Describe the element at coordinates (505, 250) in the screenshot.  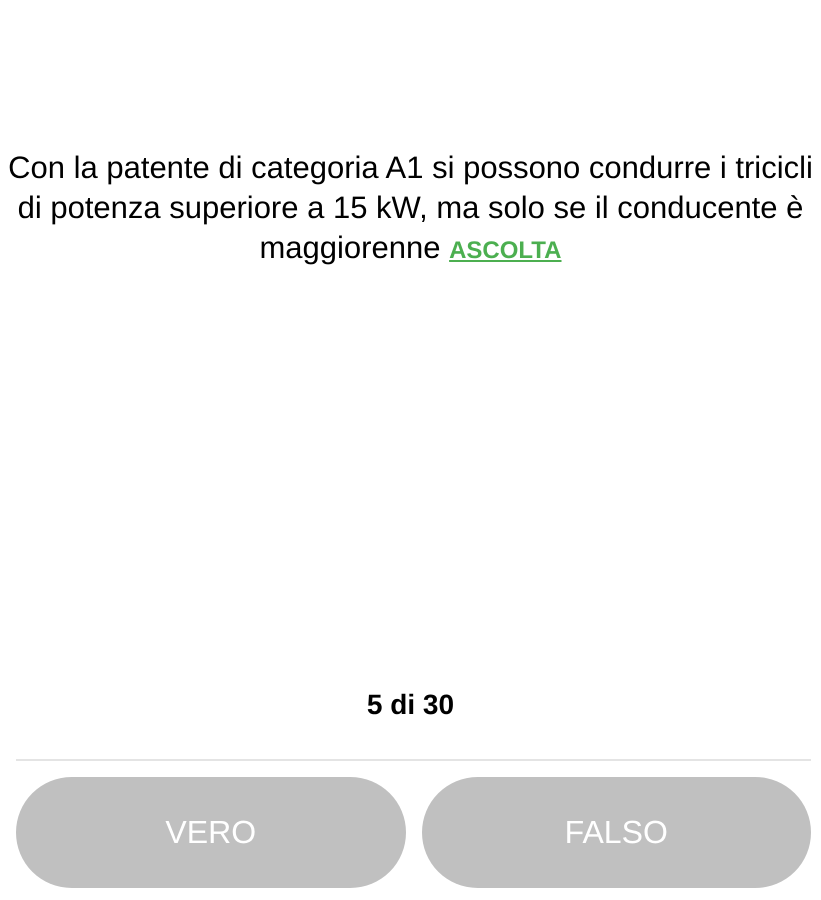
I see `listen-link: ASCOLTA` at that location.